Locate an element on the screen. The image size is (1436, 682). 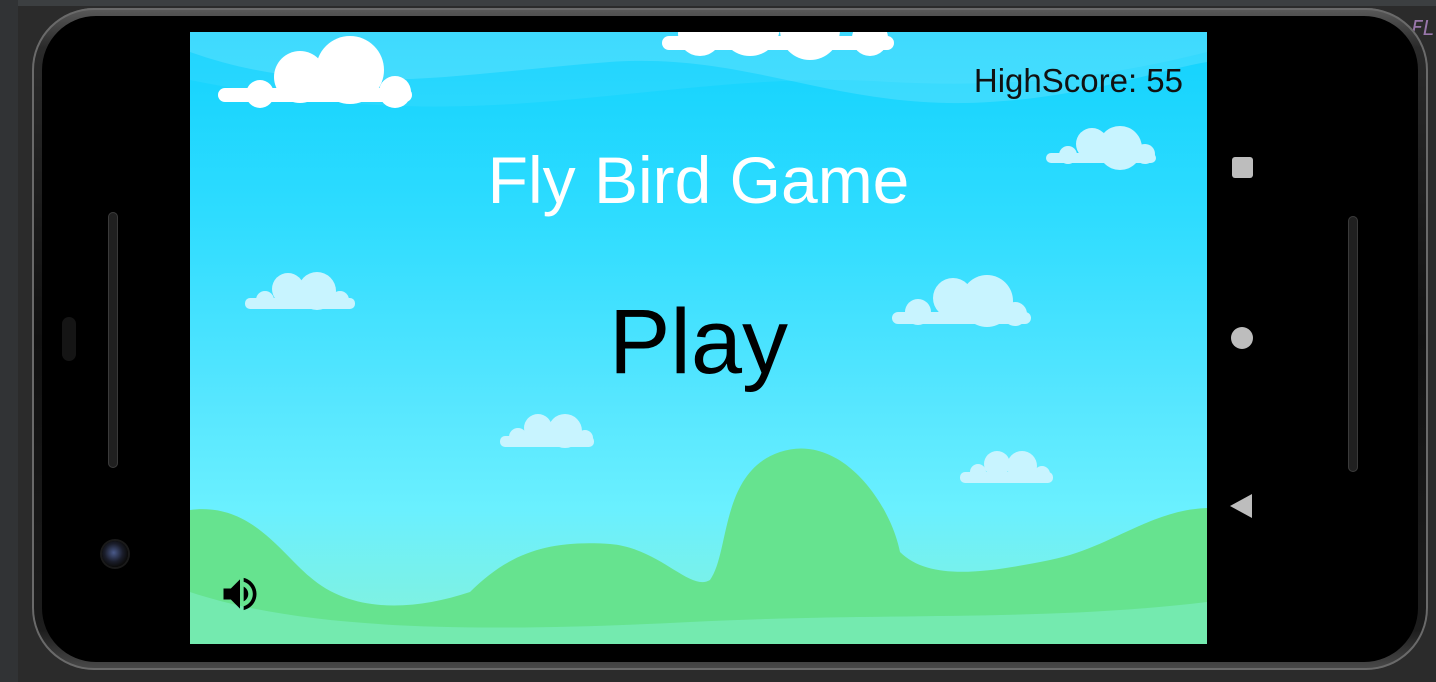
cloud-center-low is located at coordinates (547, 431).